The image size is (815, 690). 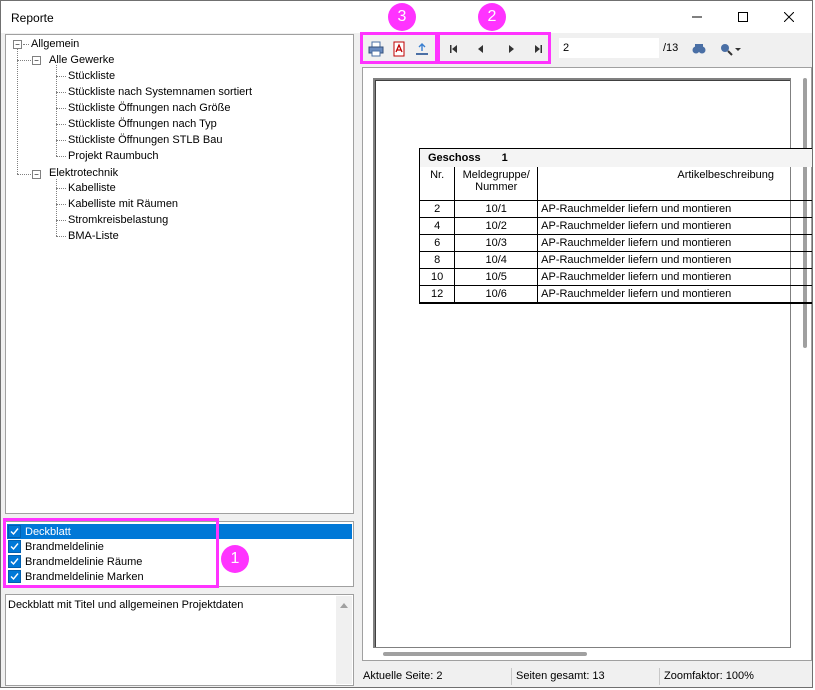 I want to click on tree-item-oeffnungen-stlb: Stückliste Öffnungen STLB Bau, so click(x=145, y=140).